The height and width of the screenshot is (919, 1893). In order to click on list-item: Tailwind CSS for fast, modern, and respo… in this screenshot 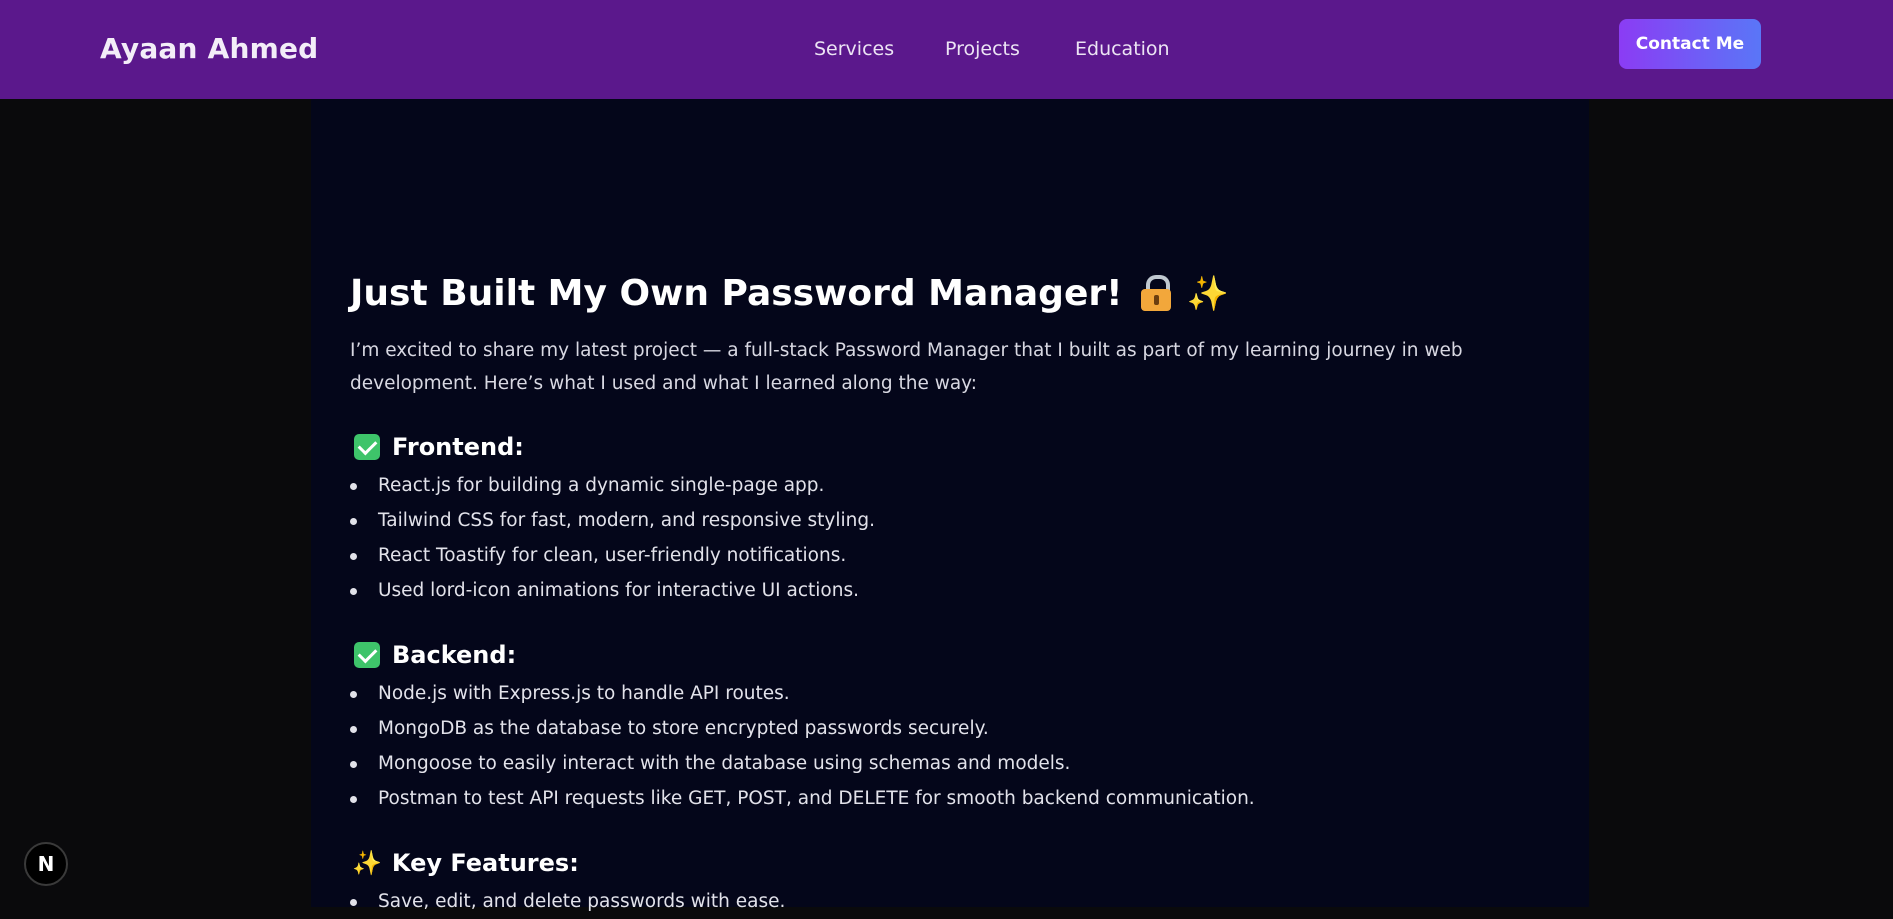, I will do `click(950, 520)`.